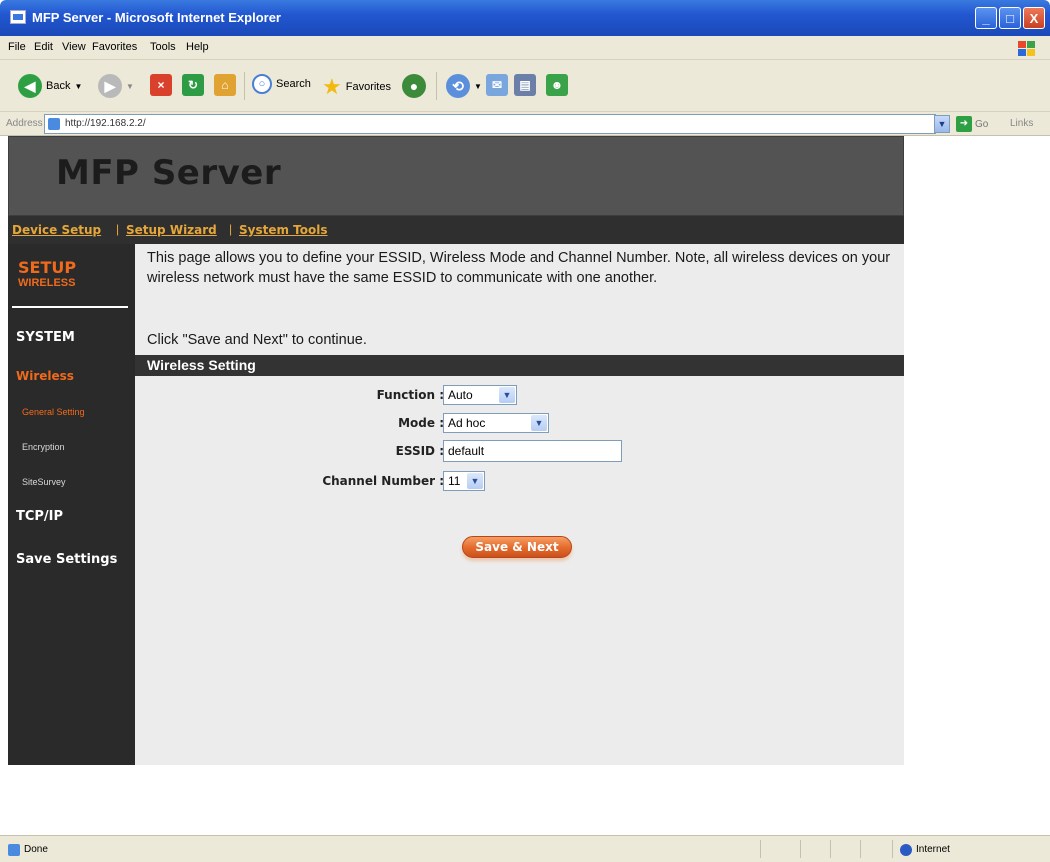 The width and height of the screenshot is (1050, 862). I want to click on toolbar-separator, so click(244, 86).